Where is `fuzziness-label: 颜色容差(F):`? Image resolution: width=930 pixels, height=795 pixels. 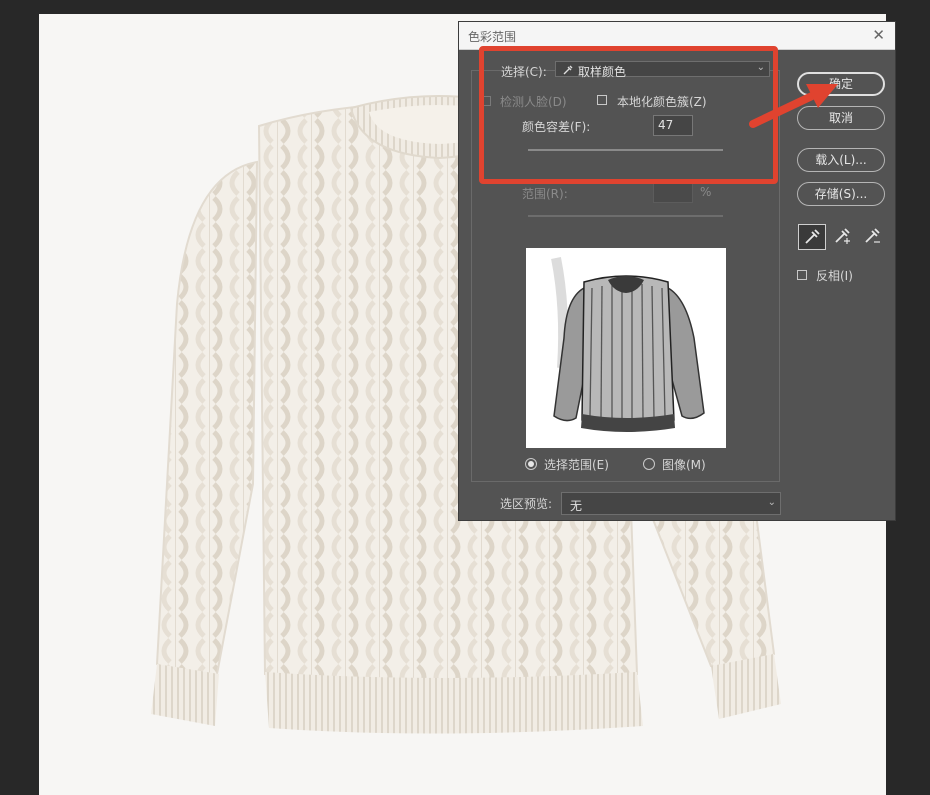
fuzziness-label: 颜色容差(F): is located at coordinates (556, 127).